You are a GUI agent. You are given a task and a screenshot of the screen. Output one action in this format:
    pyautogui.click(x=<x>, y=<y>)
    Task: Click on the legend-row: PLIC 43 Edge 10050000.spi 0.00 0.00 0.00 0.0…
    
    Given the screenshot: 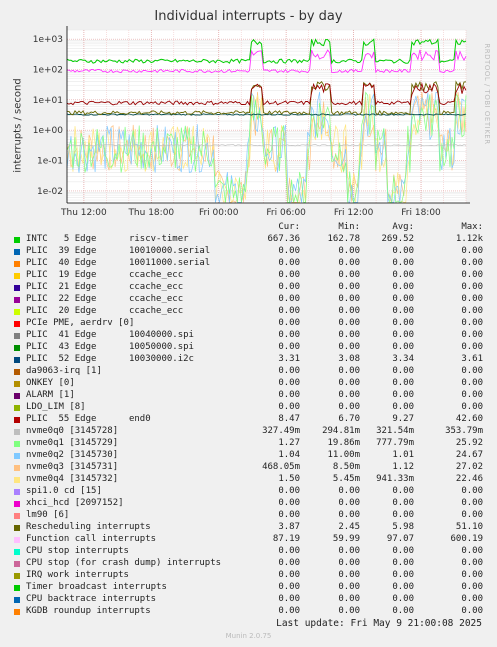 What is the action you would take?
    pyautogui.click(x=254, y=348)
    